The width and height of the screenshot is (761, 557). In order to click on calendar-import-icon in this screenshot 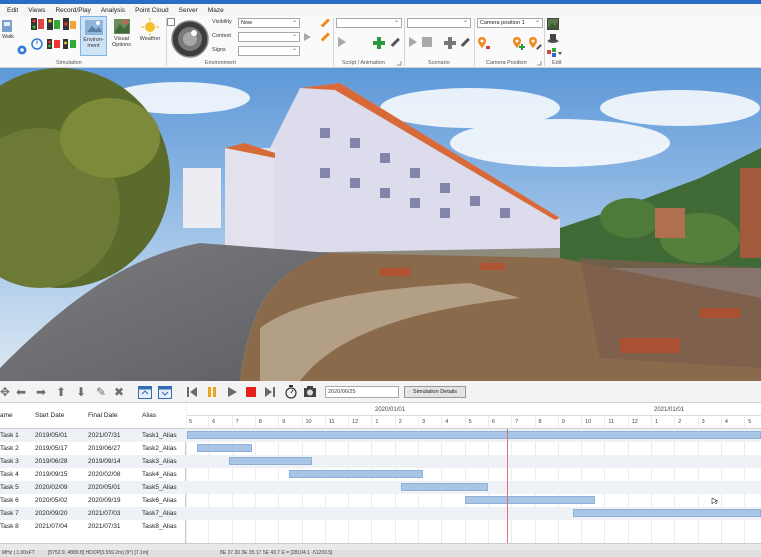, I will do `click(145, 392)`.